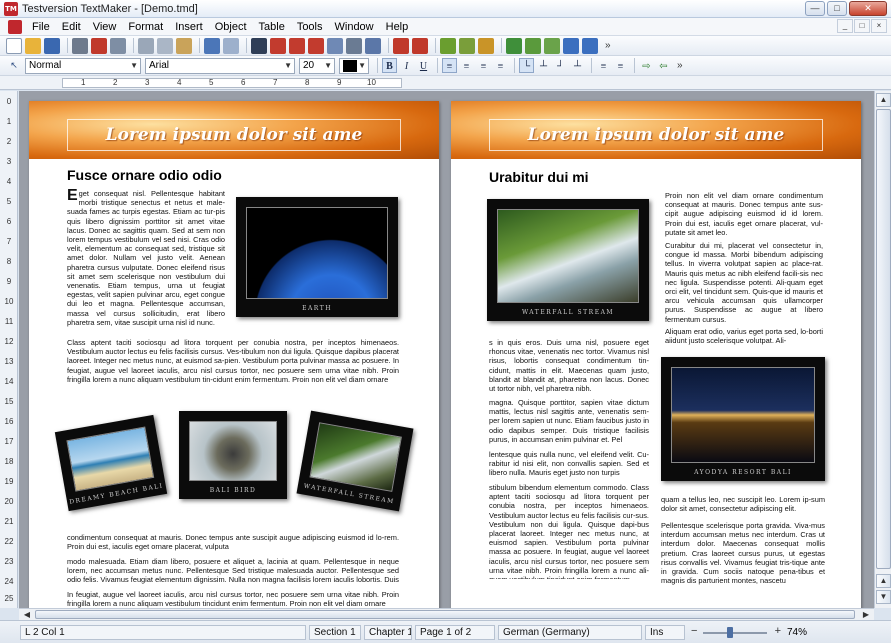 Image resolution: width=891 pixels, height=643 pixels. Describe the element at coordinates (483, 65) in the screenshot. I see `align-right-icon: ≡` at that location.